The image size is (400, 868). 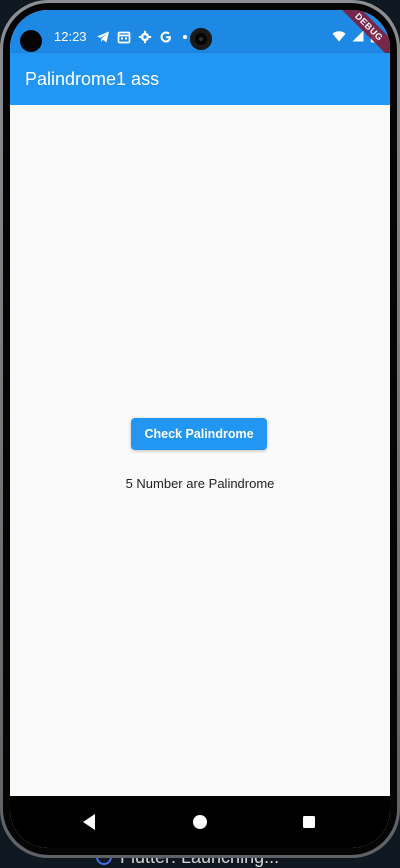 What do you see at coordinates (358, 36) in the screenshot?
I see `signal-icon` at bounding box center [358, 36].